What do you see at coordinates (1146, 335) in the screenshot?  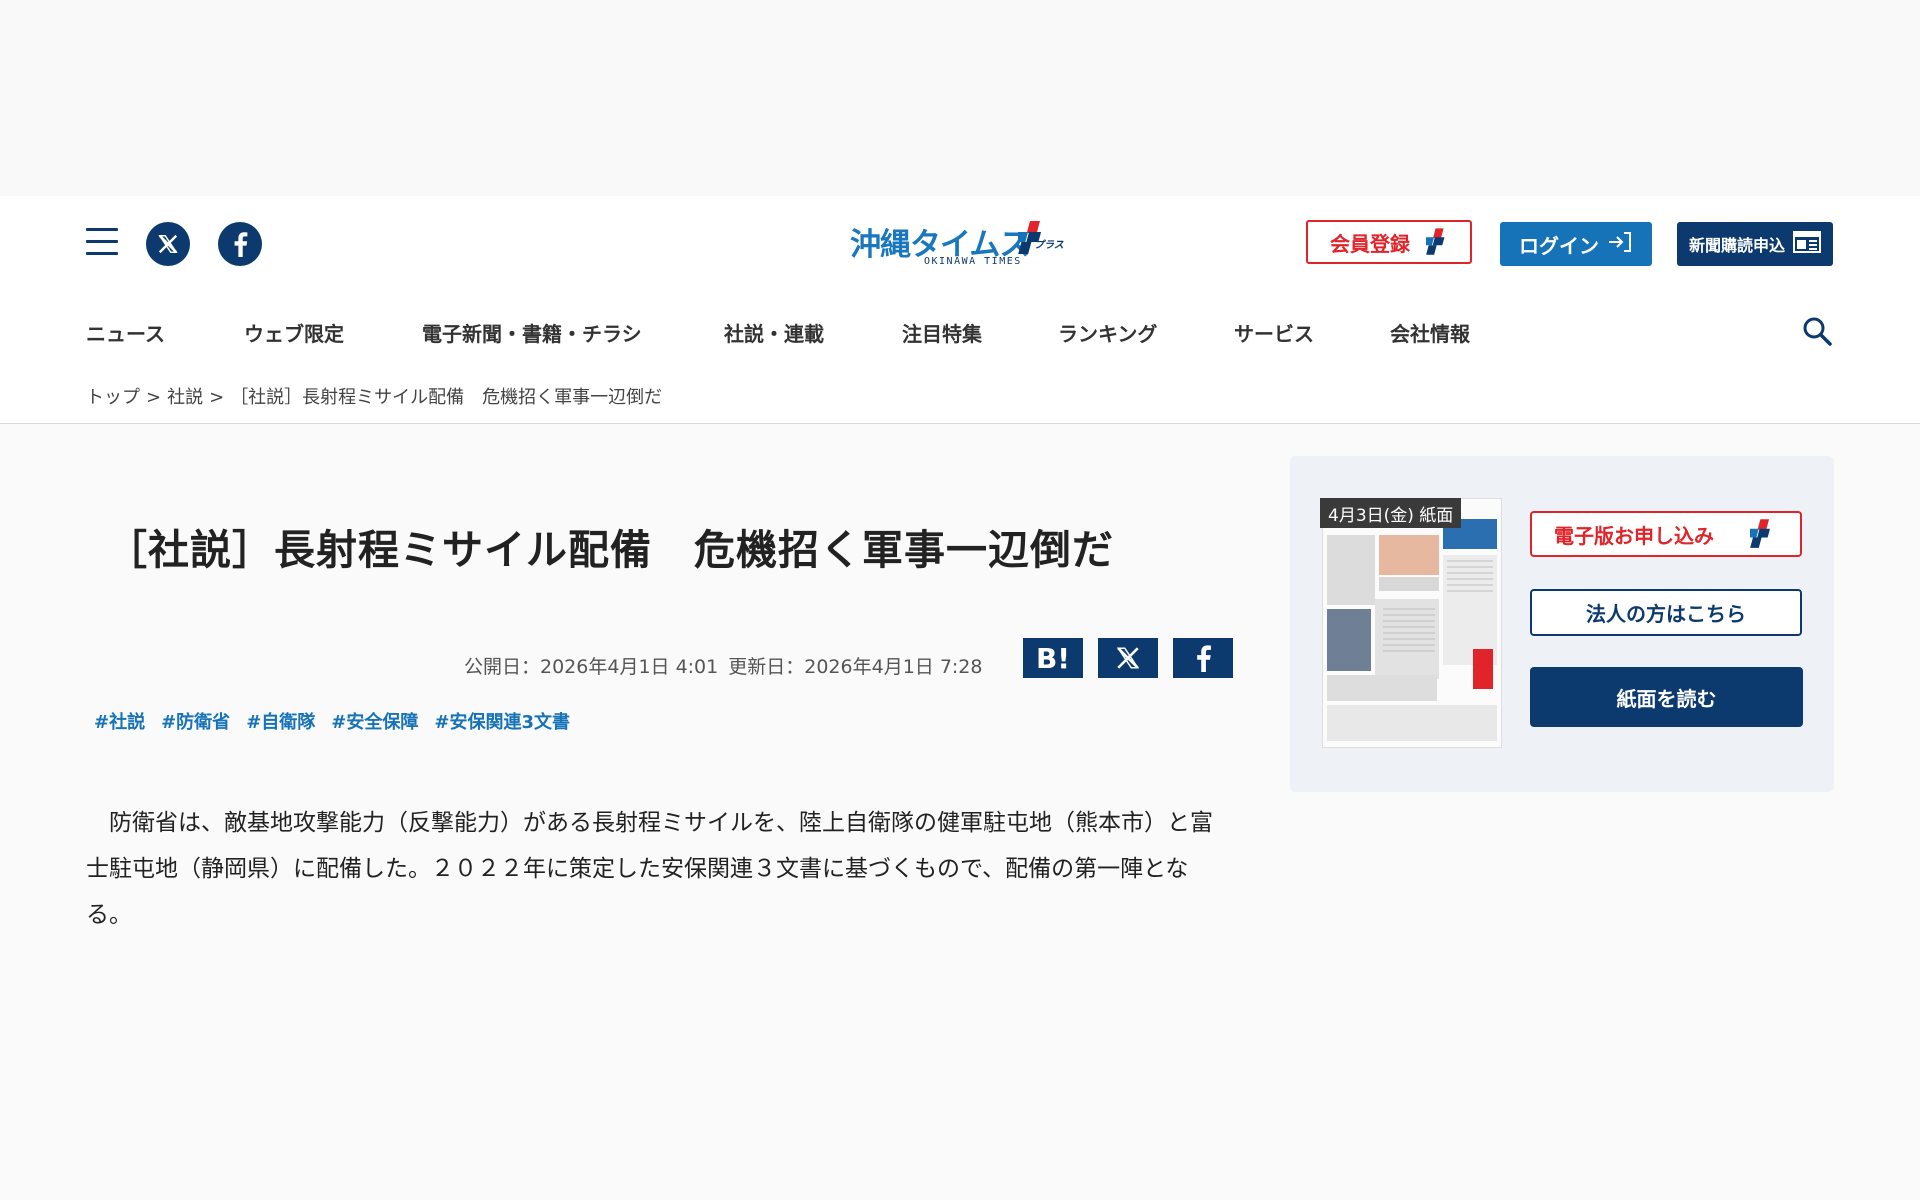 I see `nav-item-ranking: ランキング` at bounding box center [1146, 335].